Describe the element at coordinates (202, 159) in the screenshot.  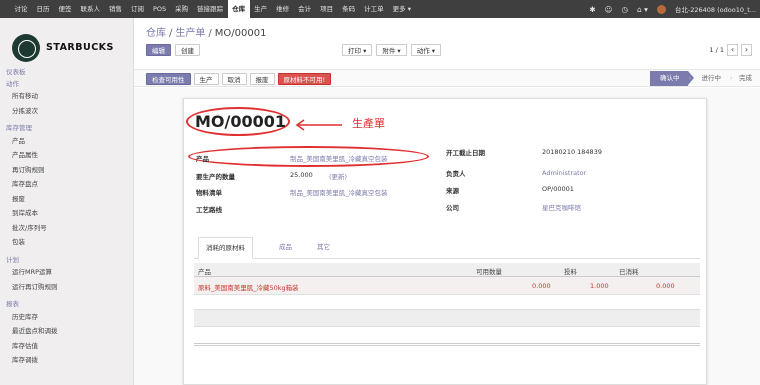
I see `field-label-product: 产品` at that location.